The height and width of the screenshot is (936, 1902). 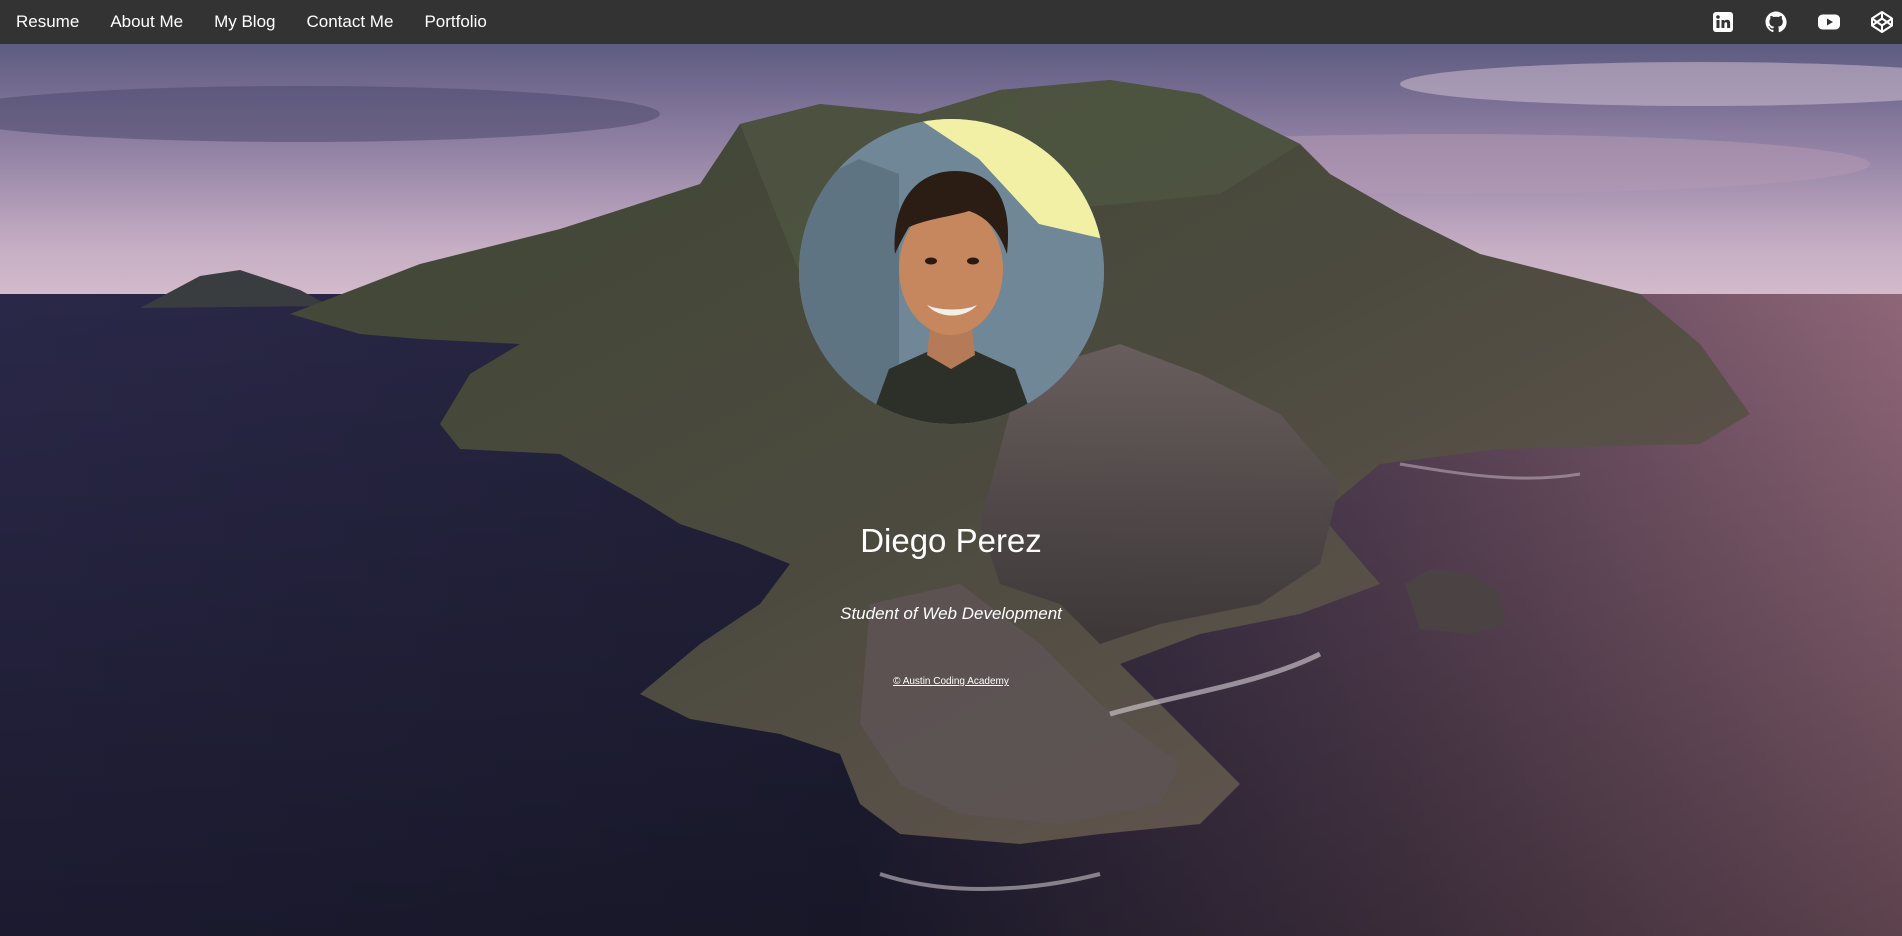 I want to click on profile-name: Diego Perez, so click(x=951, y=540).